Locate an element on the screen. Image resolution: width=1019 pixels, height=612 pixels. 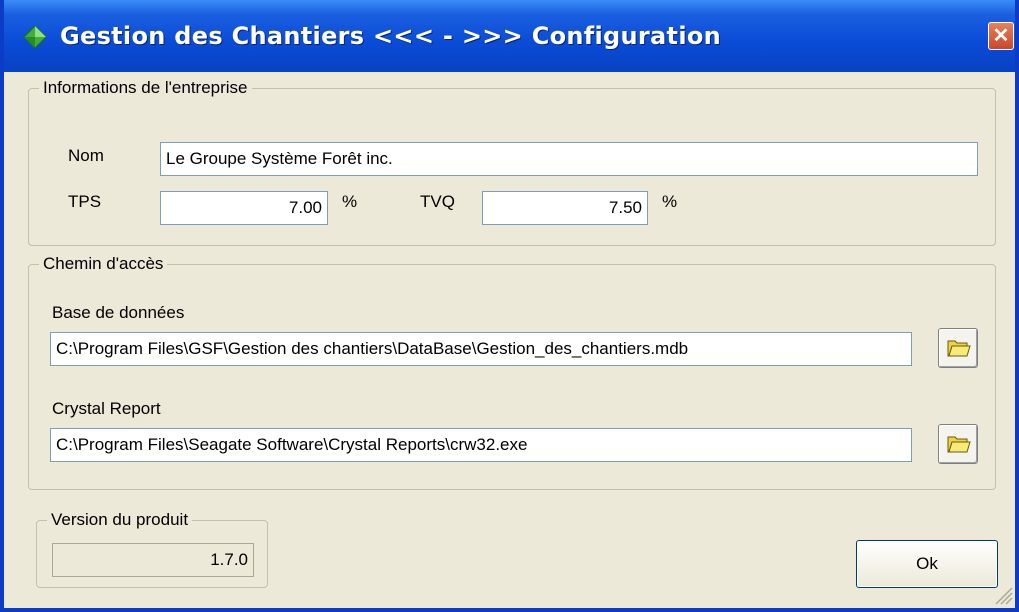
database-browse-button is located at coordinates (958, 348).